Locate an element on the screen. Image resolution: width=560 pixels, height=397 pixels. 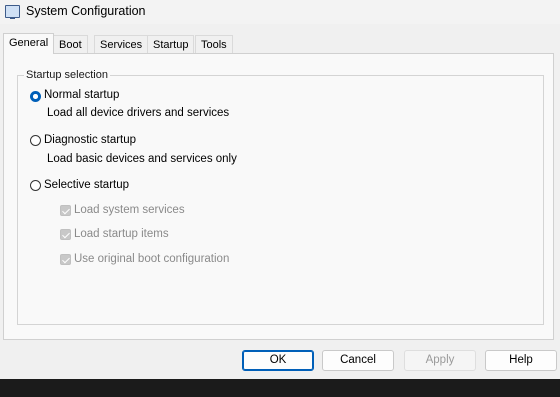
load-system-services-checkbox is located at coordinates (65, 210).